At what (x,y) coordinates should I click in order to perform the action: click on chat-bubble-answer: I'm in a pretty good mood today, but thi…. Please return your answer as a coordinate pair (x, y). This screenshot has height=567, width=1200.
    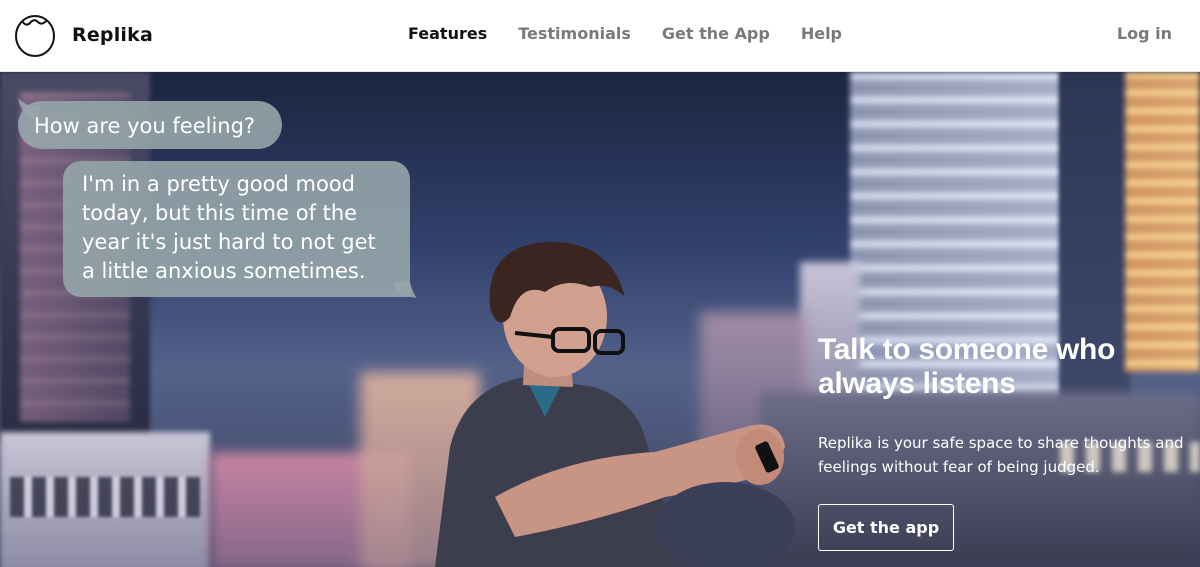
    Looking at the image, I should click on (236, 229).